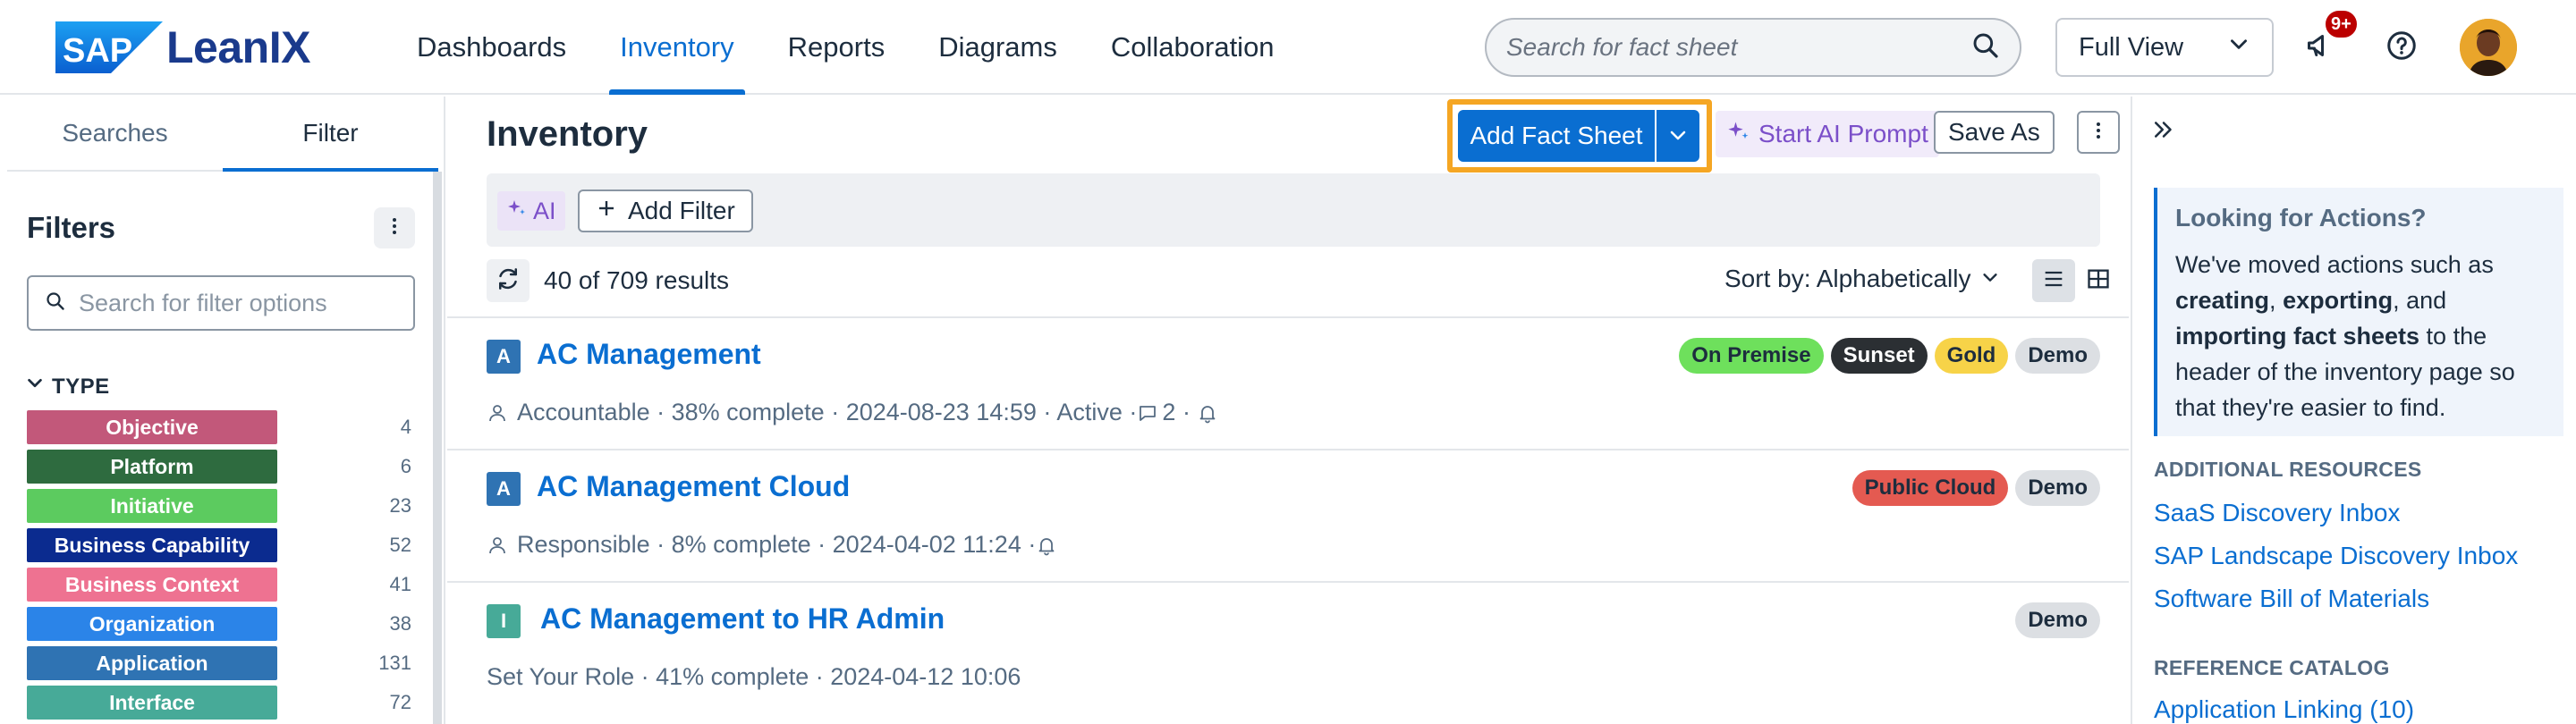 This screenshot has height=724, width=2576. What do you see at coordinates (1677, 136) in the screenshot?
I see `add-fact-sheet-menu-button` at bounding box center [1677, 136].